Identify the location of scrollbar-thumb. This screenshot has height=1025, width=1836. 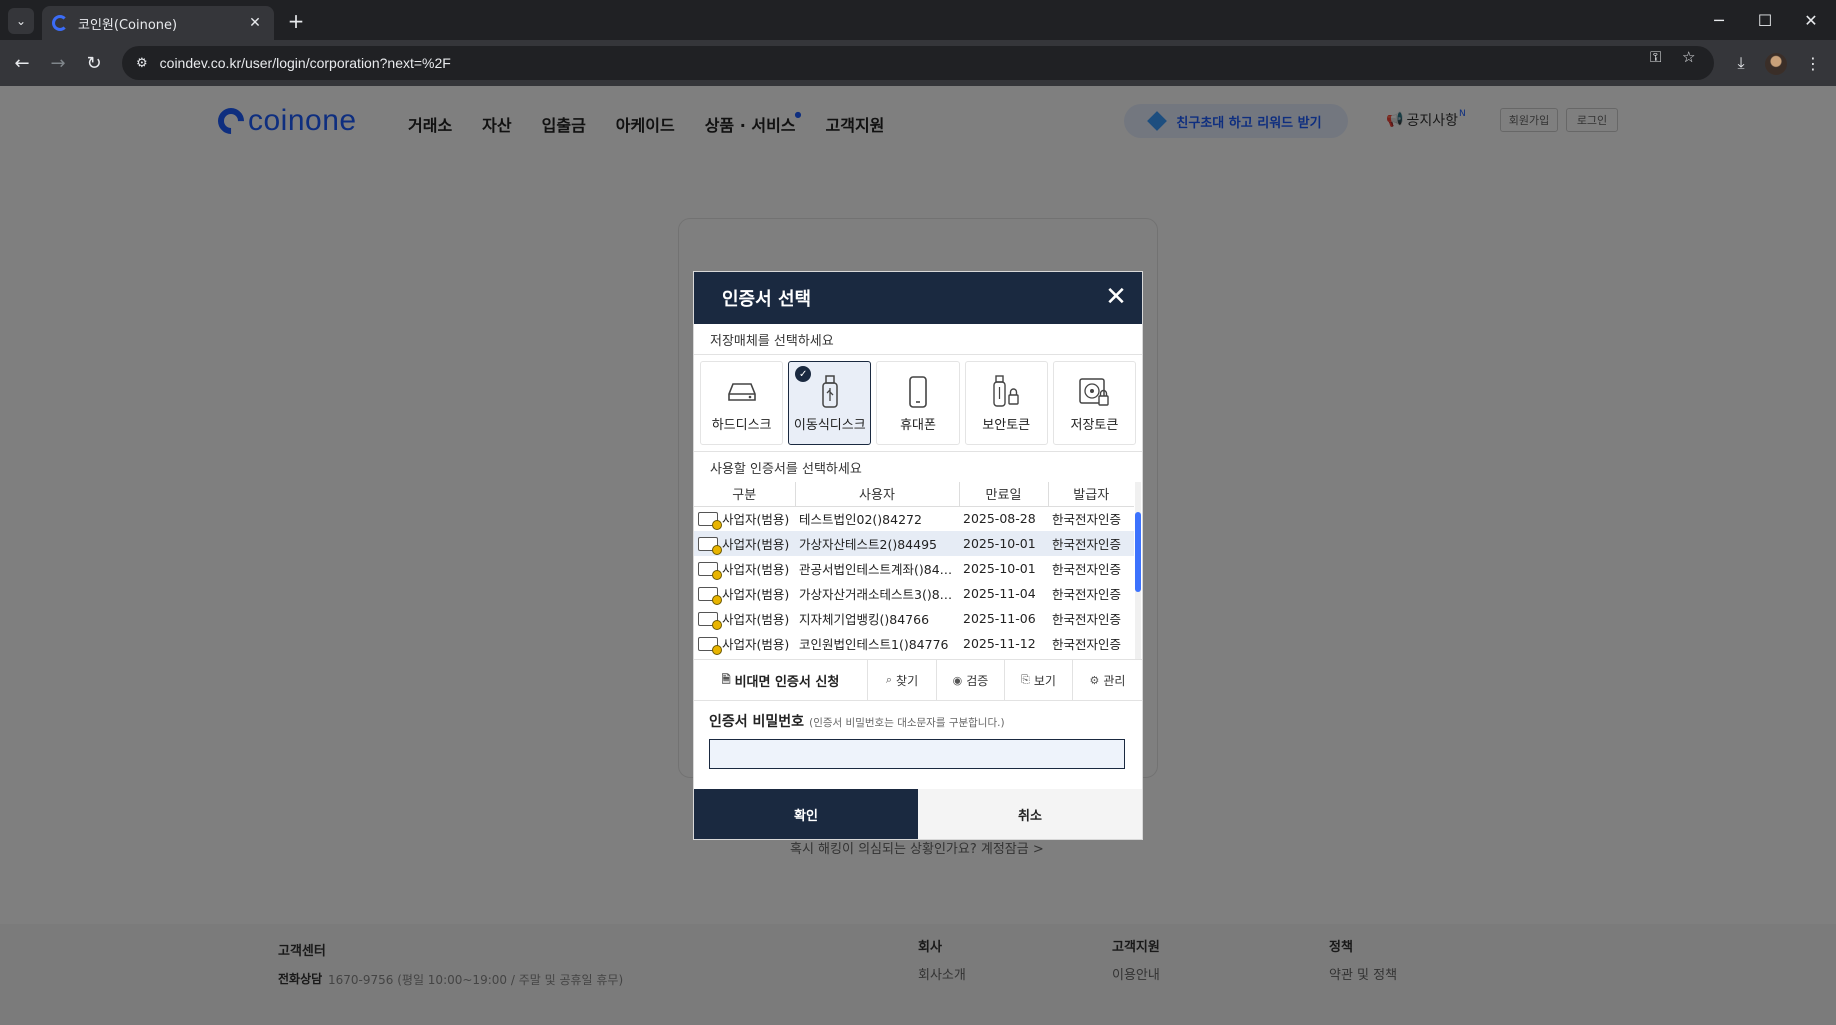
(1138, 552).